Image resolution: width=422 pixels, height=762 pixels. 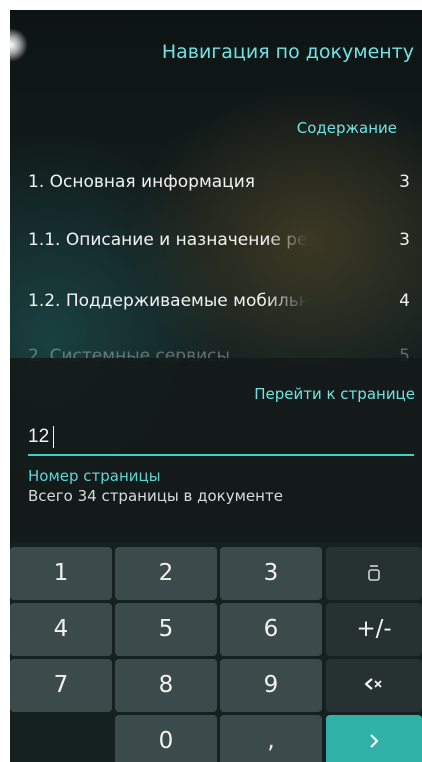 I want to click on toc-item-title: 1. Основная информация, so click(x=142, y=182).